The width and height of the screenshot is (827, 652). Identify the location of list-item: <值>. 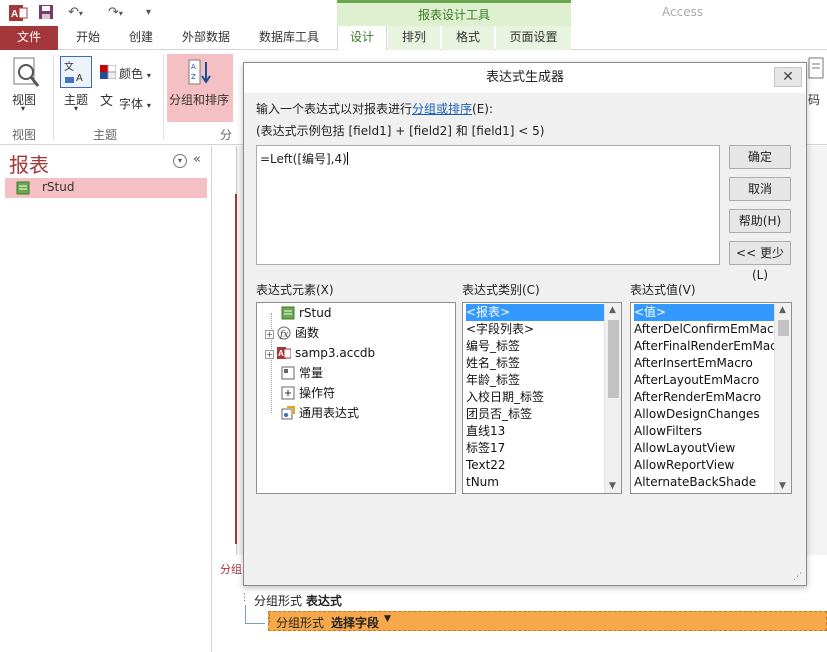
(704, 312).